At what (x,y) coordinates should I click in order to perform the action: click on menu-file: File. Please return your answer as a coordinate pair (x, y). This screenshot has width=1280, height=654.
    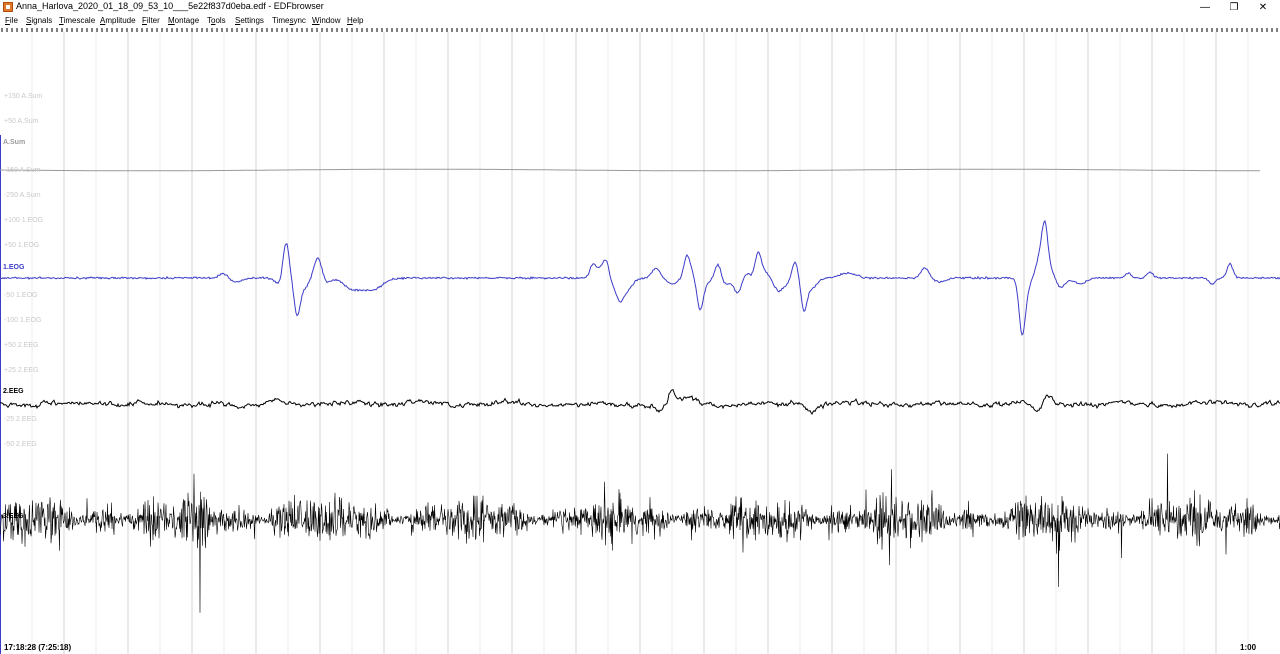
    Looking at the image, I should click on (11, 20).